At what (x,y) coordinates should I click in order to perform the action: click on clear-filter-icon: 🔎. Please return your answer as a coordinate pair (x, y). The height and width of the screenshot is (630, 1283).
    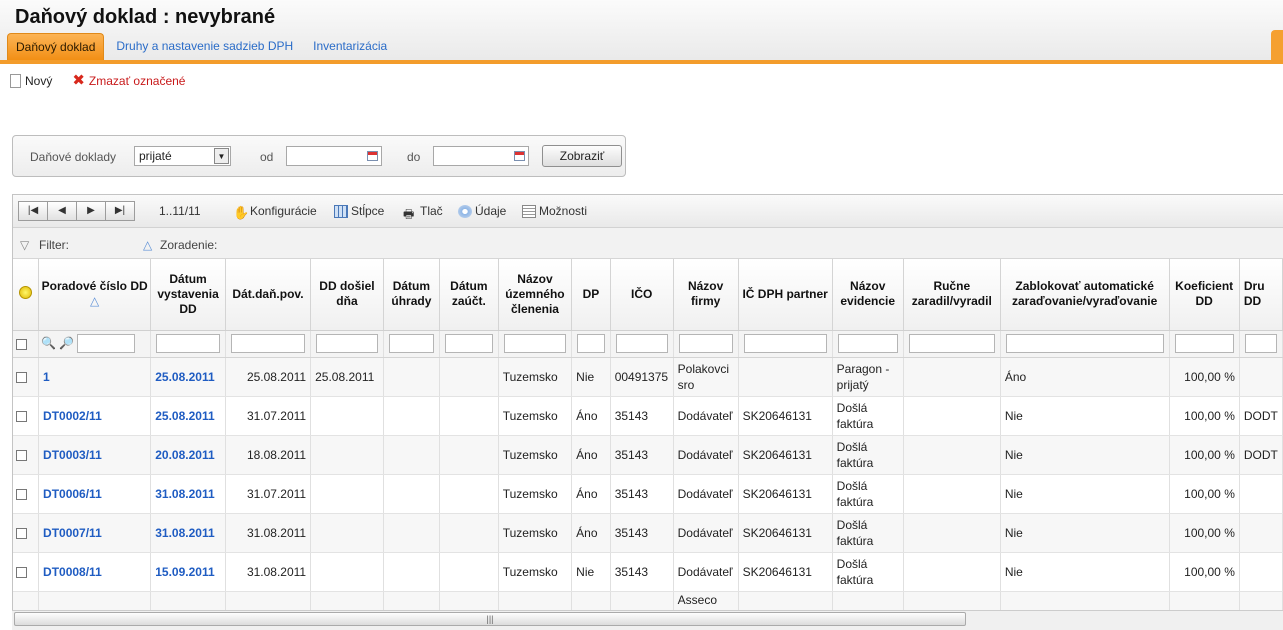
    Looking at the image, I should click on (68, 343).